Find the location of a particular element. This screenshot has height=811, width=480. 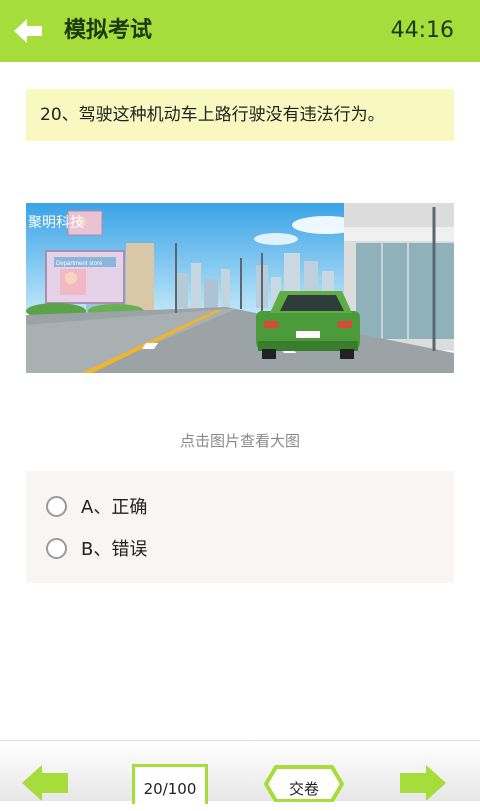

prev-arrow-icon is located at coordinates (46, 783).